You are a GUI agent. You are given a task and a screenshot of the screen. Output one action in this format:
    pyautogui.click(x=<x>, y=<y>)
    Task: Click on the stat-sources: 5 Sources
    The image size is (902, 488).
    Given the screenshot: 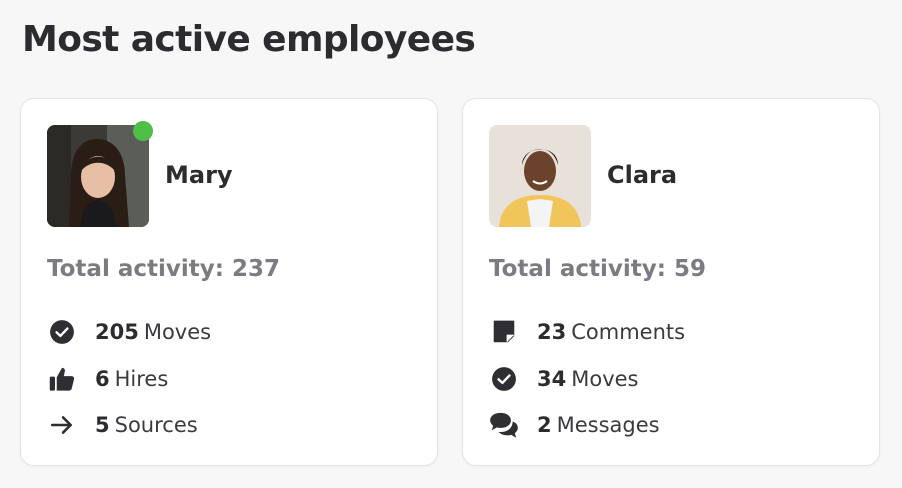 What is the action you would take?
    pyautogui.click(x=122, y=425)
    